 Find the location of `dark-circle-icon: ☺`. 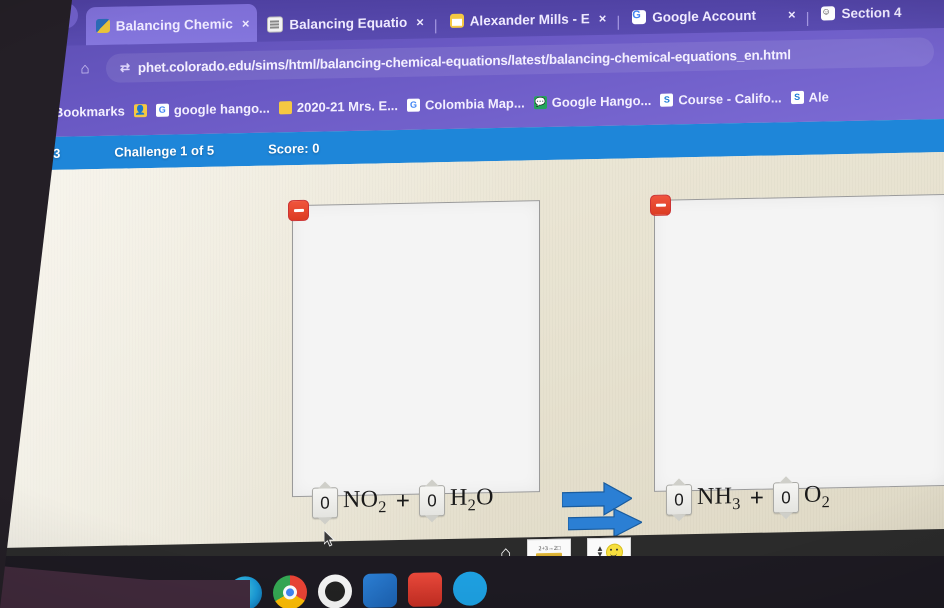

dark-circle-icon: ☺ is located at coordinates (828, 13).